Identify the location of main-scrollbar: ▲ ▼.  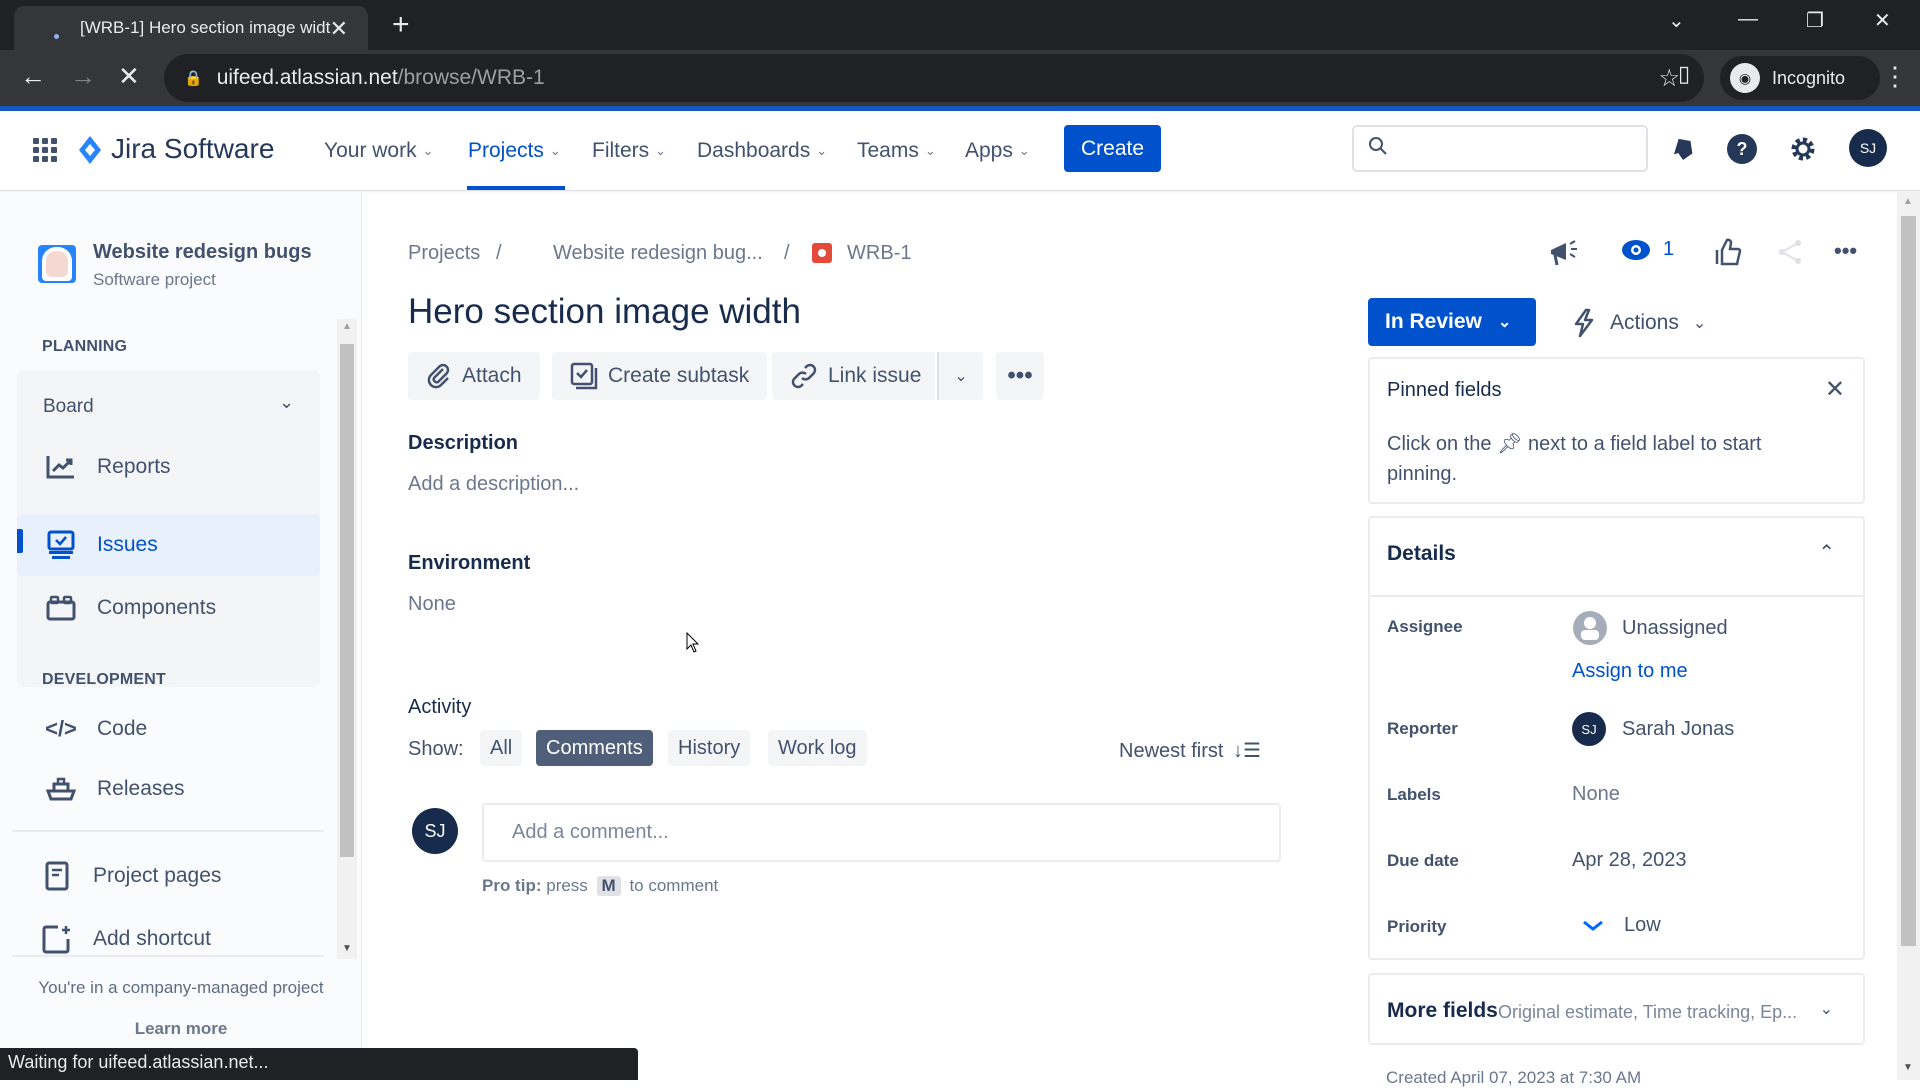
(1908, 636).